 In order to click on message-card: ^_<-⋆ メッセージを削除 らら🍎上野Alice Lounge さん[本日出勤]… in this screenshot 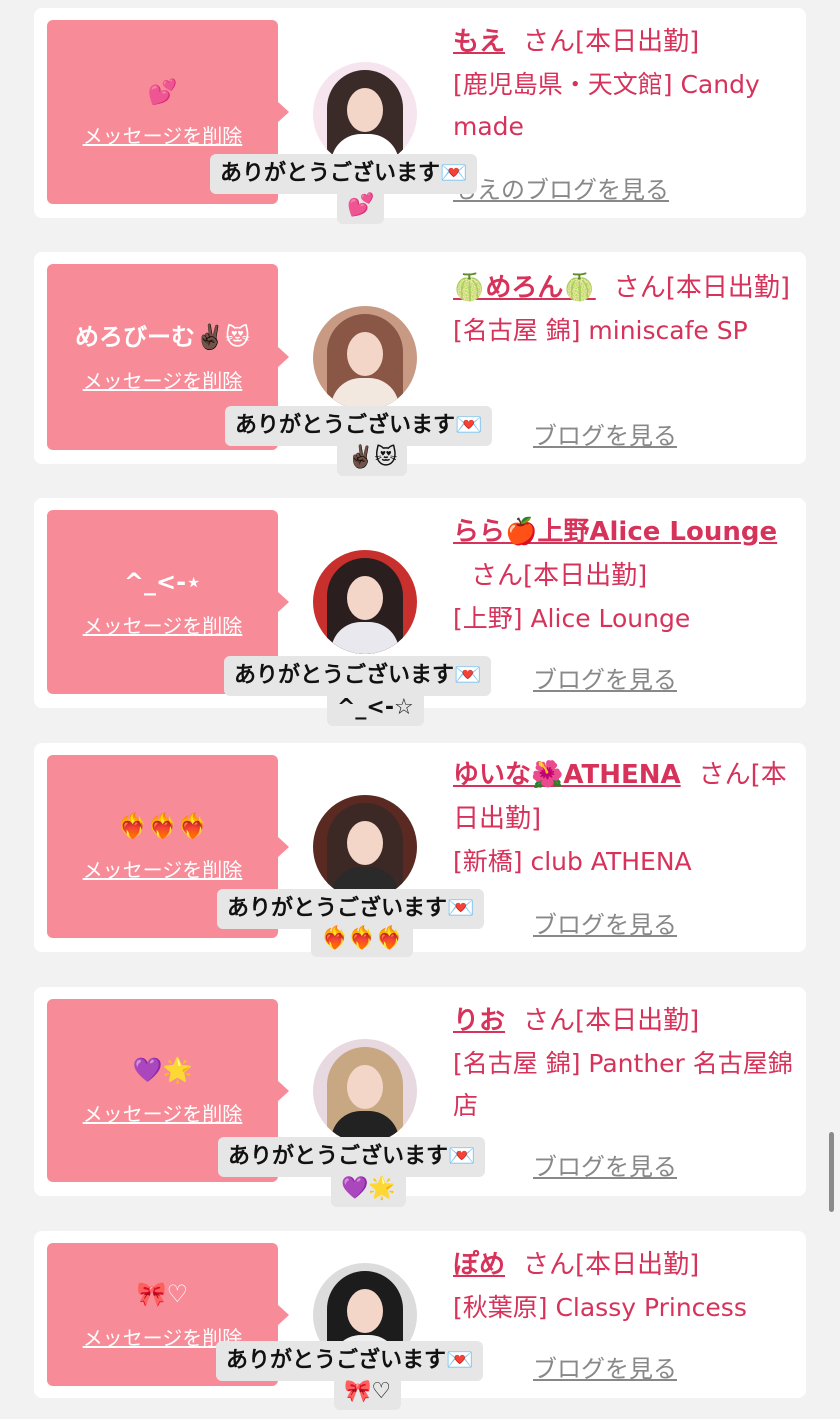, I will do `click(420, 612)`.